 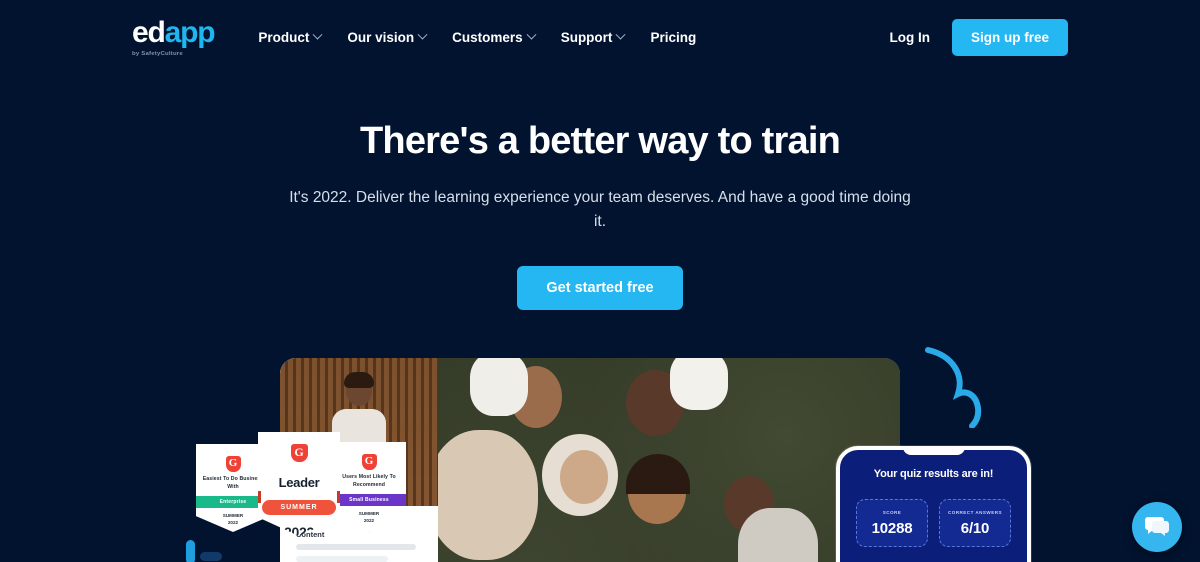 What do you see at coordinates (211, 556) in the screenshot?
I see `decoration-bar-dark` at bounding box center [211, 556].